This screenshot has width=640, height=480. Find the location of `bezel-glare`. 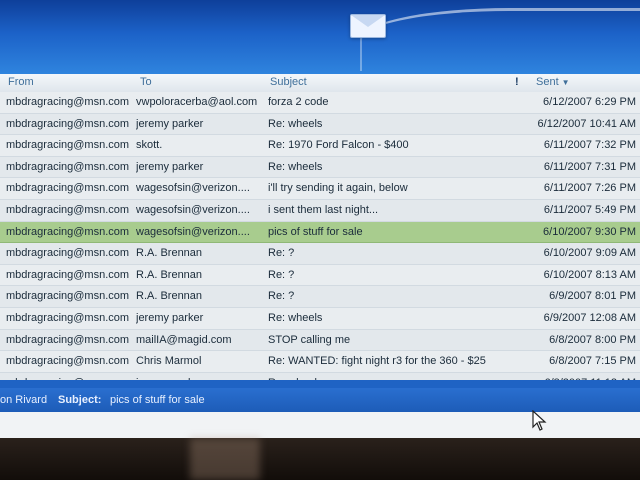

bezel-glare is located at coordinates (225, 459).